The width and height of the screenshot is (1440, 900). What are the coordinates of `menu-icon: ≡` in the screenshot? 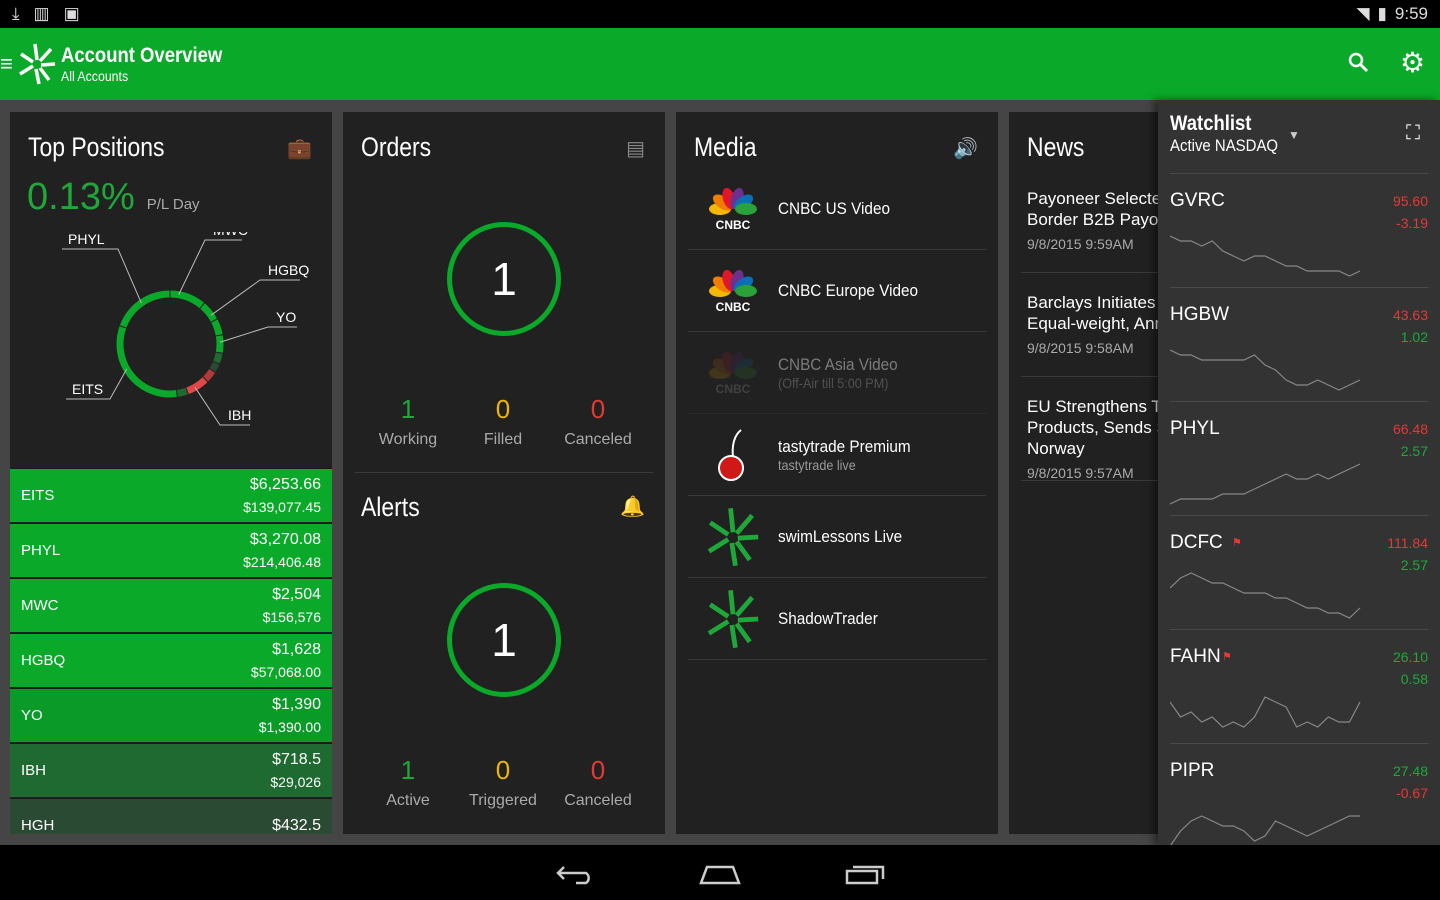 It's located at (6, 64).